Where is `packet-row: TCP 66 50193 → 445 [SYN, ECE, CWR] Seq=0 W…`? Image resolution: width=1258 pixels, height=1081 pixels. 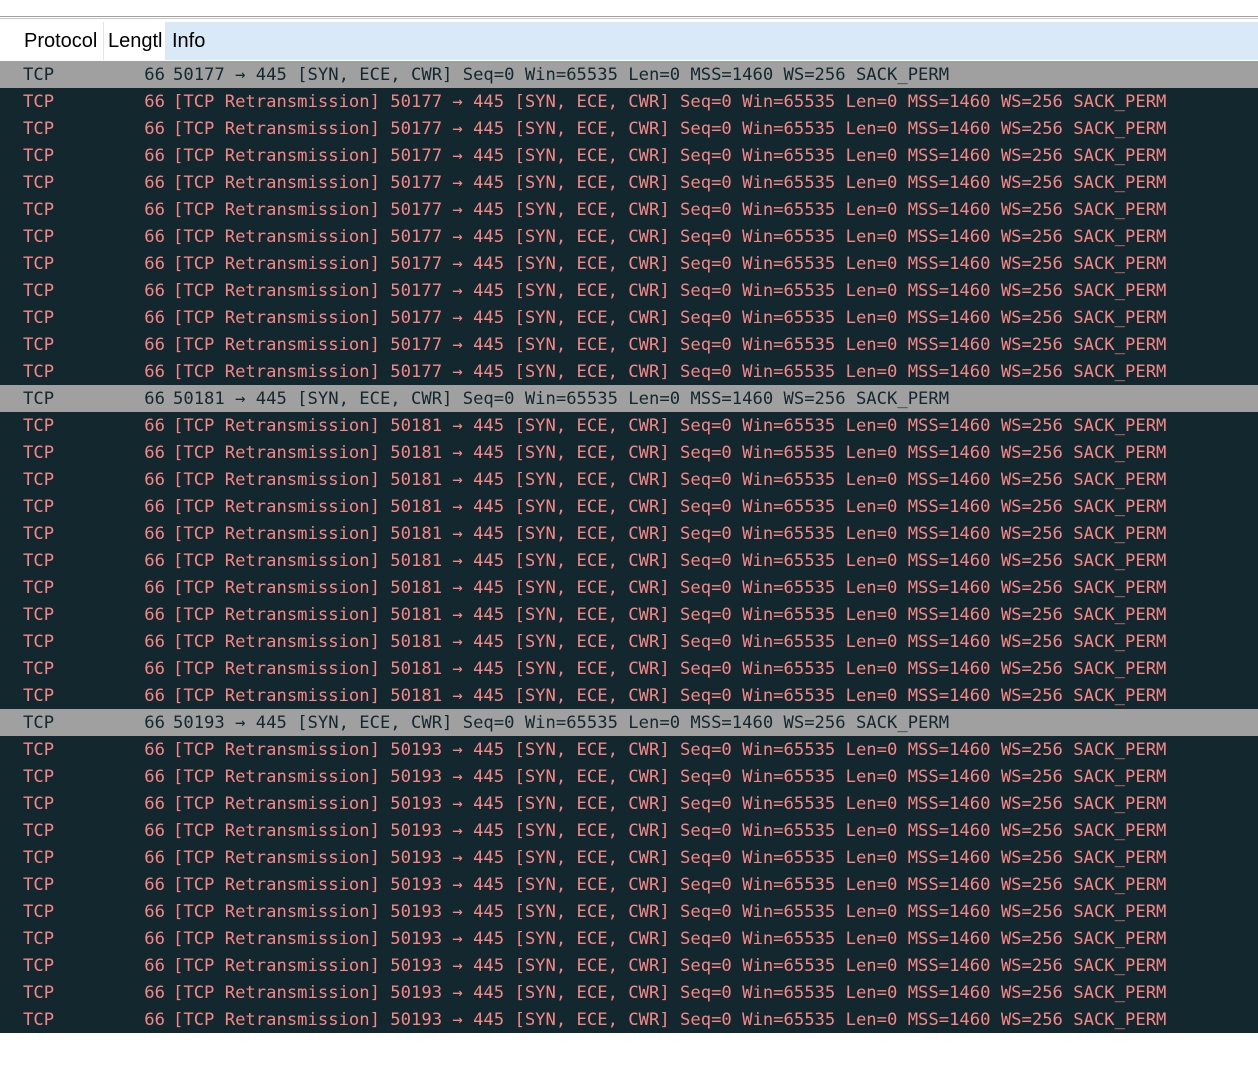
packet-row: TCP 66 50193 → 445 [SYN, ECE, CWR] Seq=0 W… is located at coordinates (629, 722).